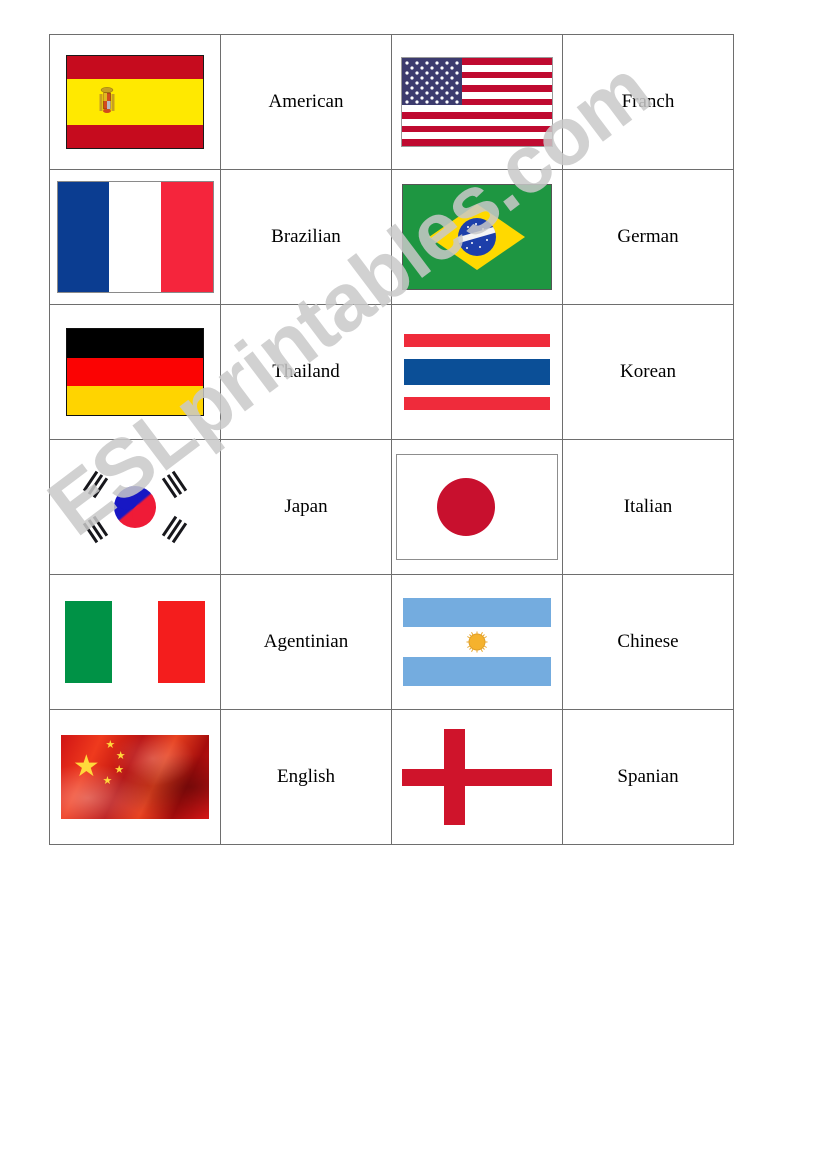 This screenshot has height=1161, width=821. I want to click on usa-canton, so click(432, 82).